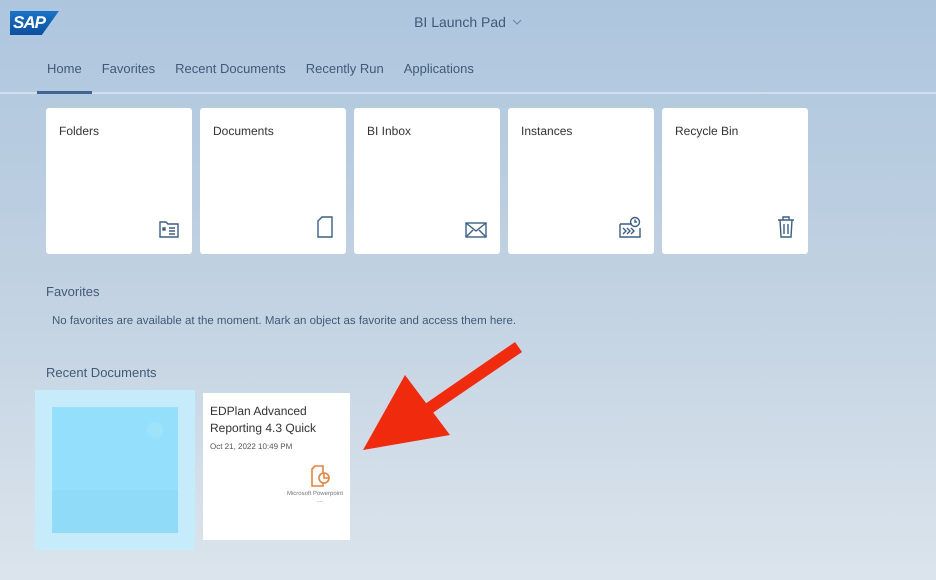 This screenshot has height=580, width=936. Describe the element at coordinates (786, 227) in the screenshot. I see `trash-icon` at that location.